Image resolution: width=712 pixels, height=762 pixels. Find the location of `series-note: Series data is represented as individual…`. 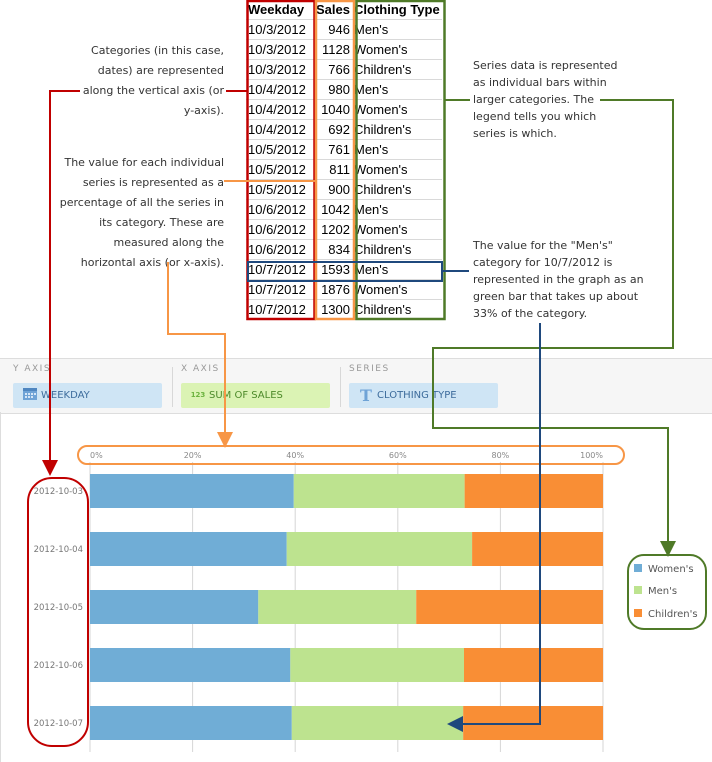

series-note: Series data is represented as individual… is located at coordinates (558, 99).